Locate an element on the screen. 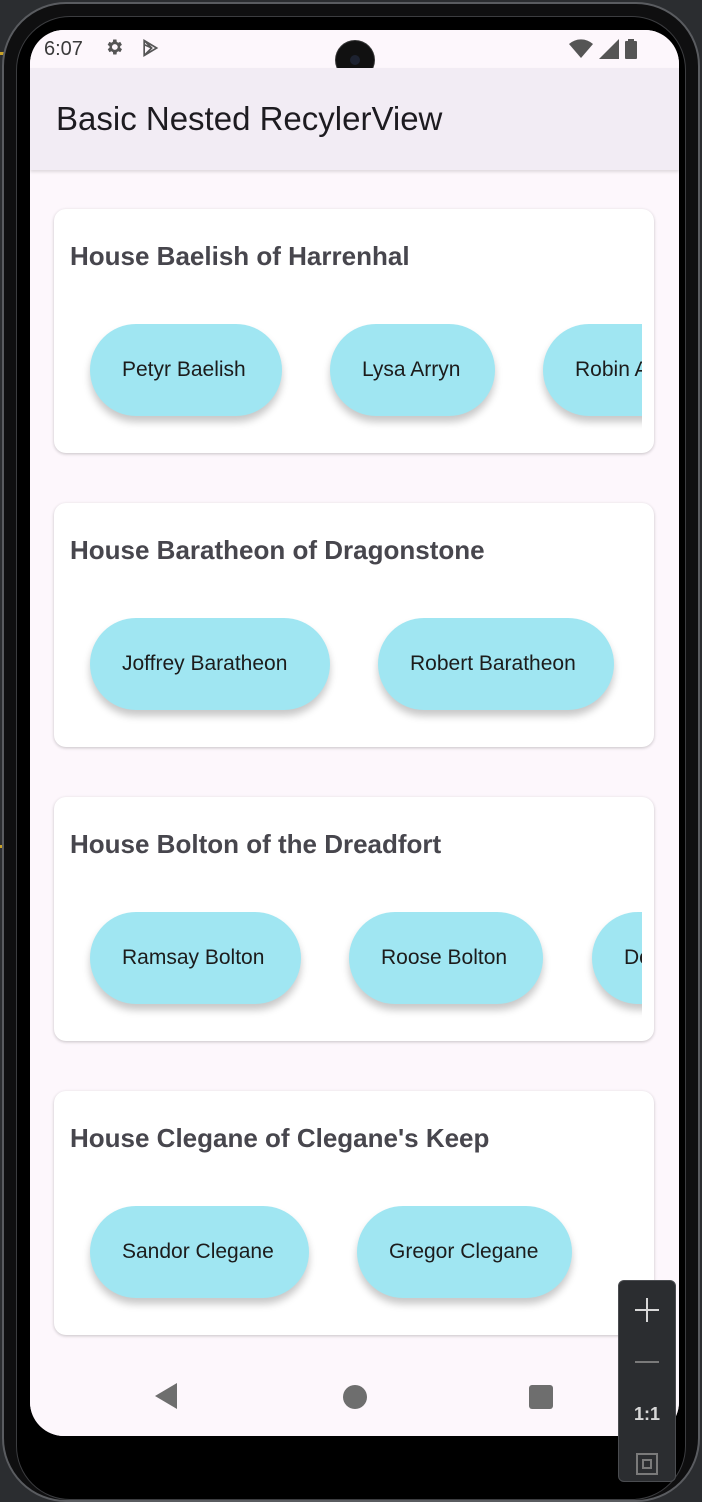 The width and height of the screenshot is (702, 1502). gear-icon is located at coordinates (114, 47).